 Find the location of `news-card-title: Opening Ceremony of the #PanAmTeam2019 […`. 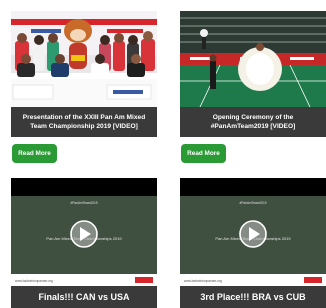

news-card-title: Opening Ceremony of the #PanAmTeam2019 [… is located at coordinates (253, 122).